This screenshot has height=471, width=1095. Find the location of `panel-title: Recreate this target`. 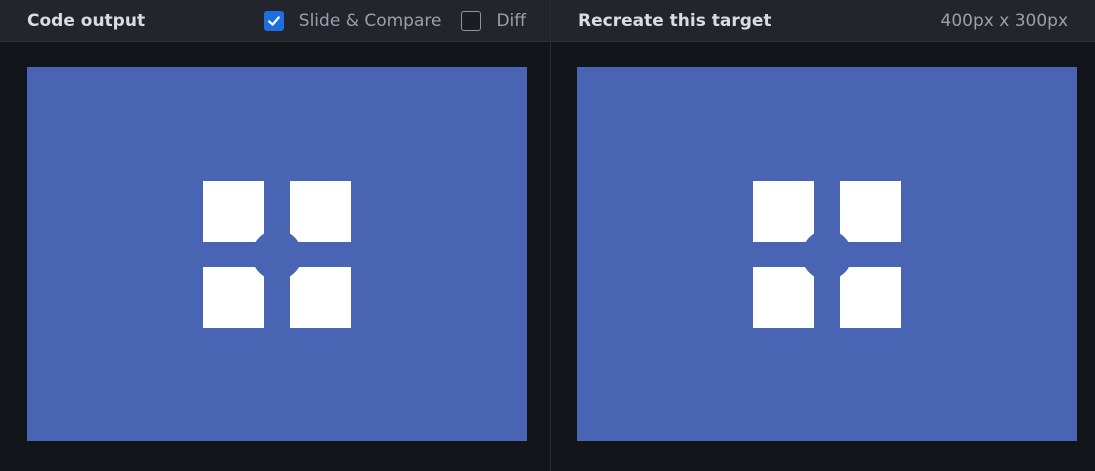

panel-title: Recreate this target is located at coordinates (675, 20).